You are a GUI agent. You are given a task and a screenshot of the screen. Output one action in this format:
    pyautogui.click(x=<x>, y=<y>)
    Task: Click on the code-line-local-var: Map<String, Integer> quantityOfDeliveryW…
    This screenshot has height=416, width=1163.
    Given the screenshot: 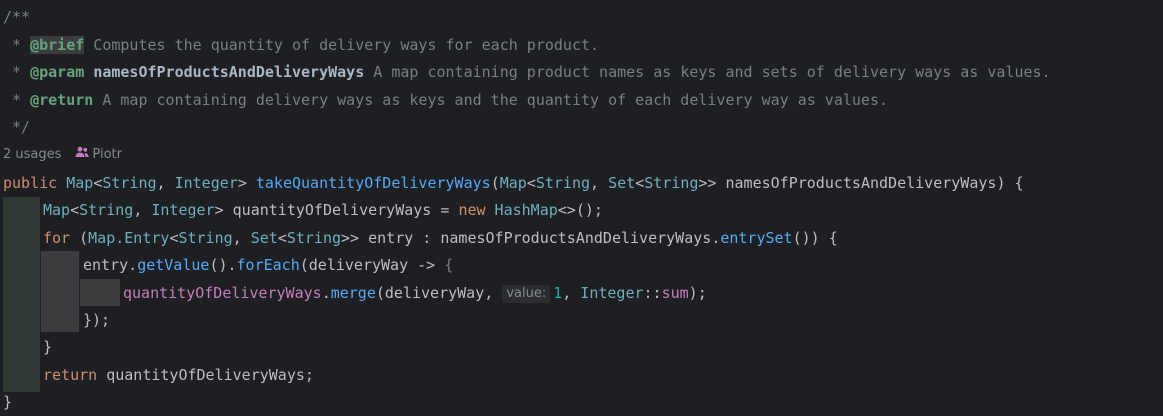 What is the action you would take?
    pyautogui.click(x=323, y=210)
    